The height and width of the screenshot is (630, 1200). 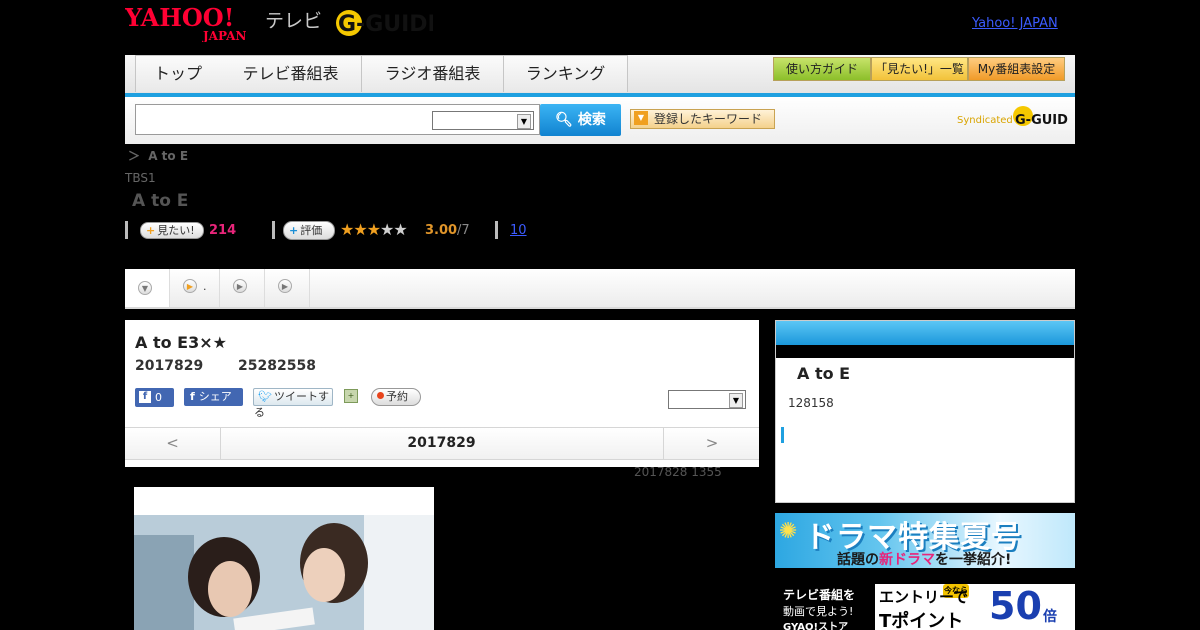 What do you see at coordinates (178, 73) in the screenshot?
I see `nav-tab-top: トップ` at bounding box center [178, 73].